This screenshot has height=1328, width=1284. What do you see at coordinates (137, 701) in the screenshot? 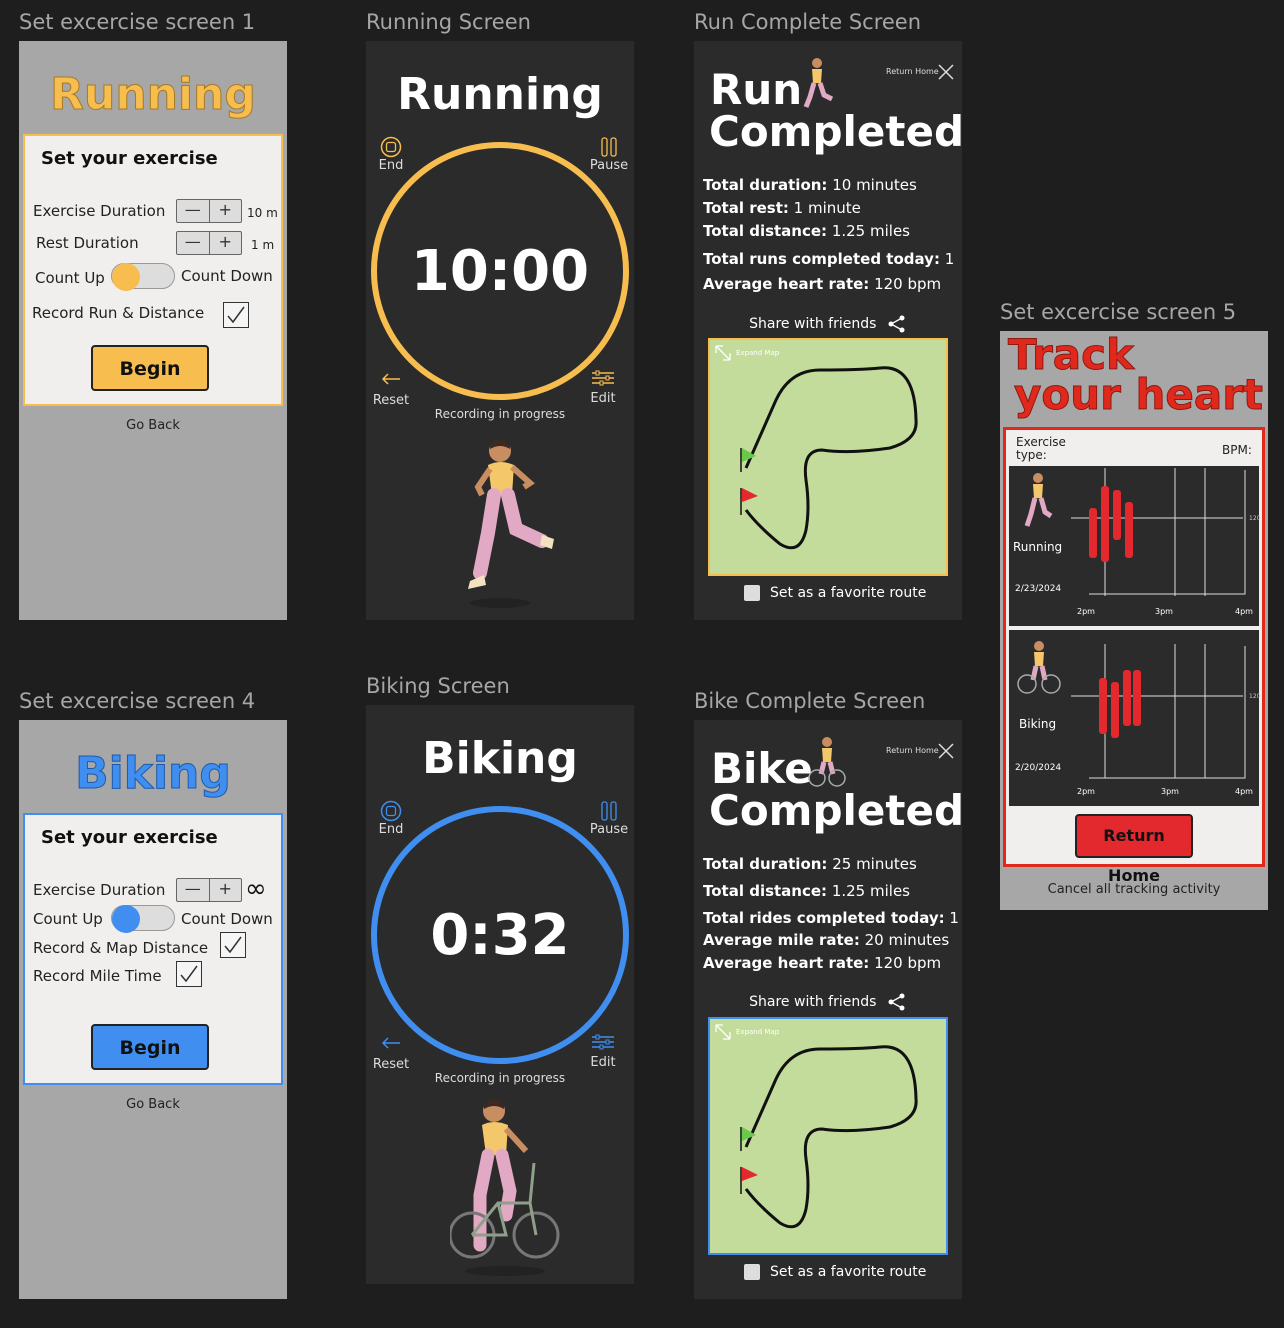
I see `frame-label-set4: Set excercise screen 4` at bounding box center [137, 701].